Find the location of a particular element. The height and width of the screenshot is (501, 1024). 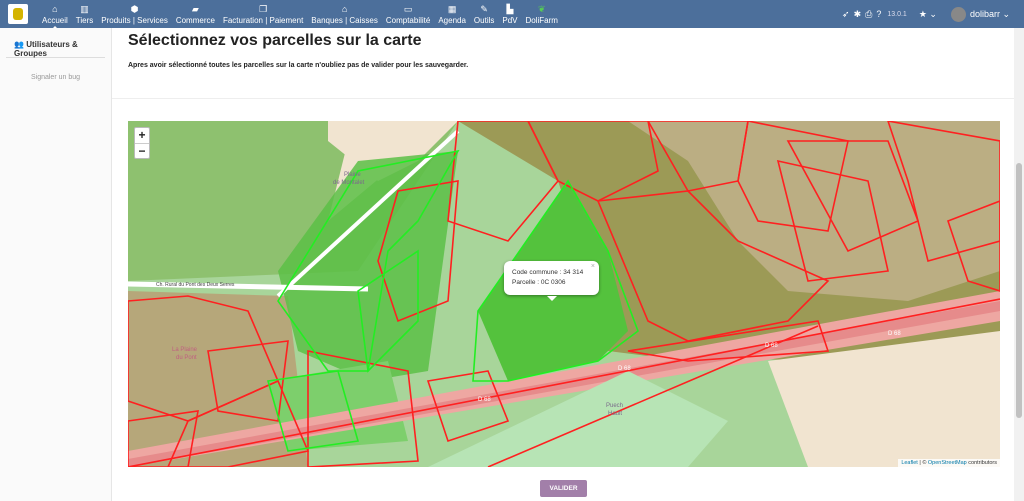

menu-item-agenda: ▦ Agenda is located at coordinates (452, 14).